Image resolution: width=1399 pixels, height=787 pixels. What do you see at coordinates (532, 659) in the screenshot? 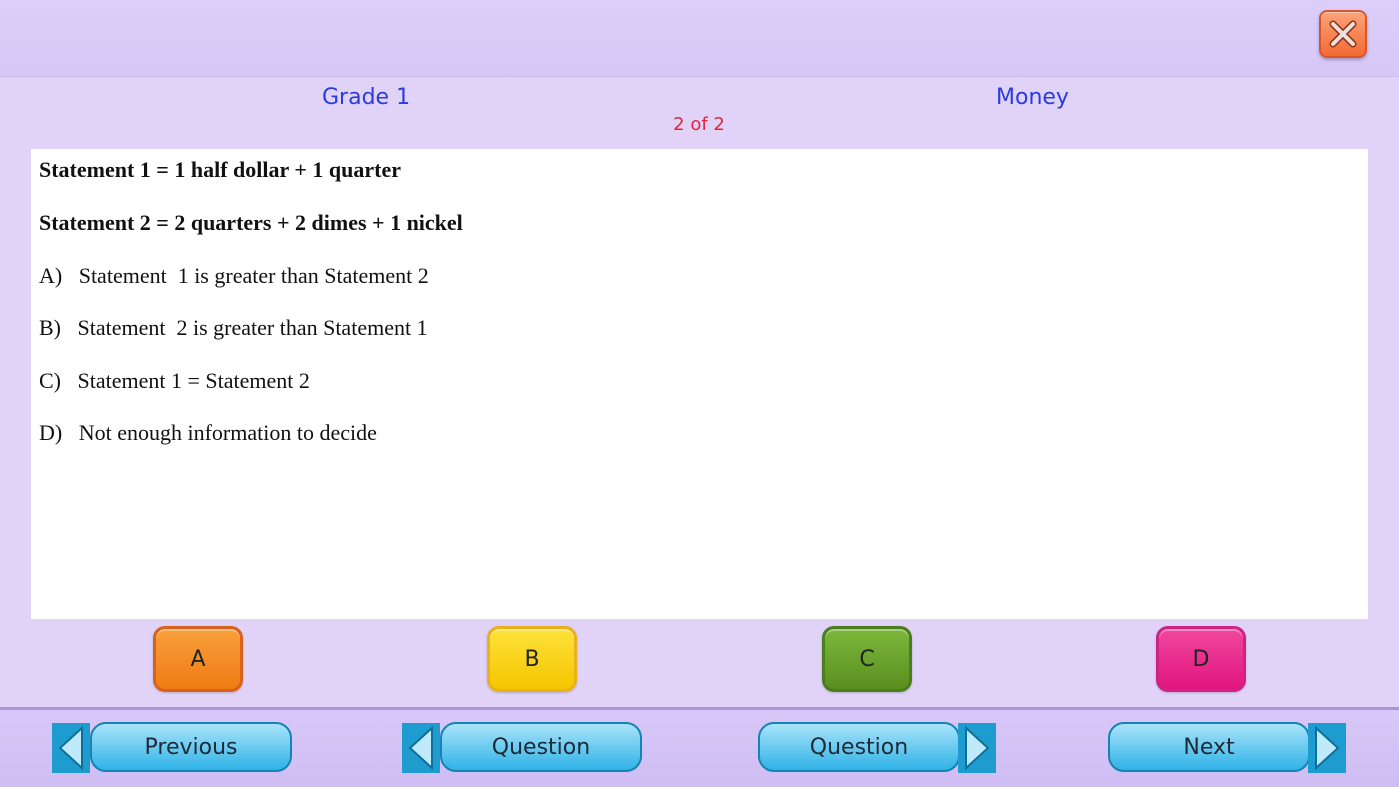
I see `answer-b-button: B` at bounding box center [532, 659].